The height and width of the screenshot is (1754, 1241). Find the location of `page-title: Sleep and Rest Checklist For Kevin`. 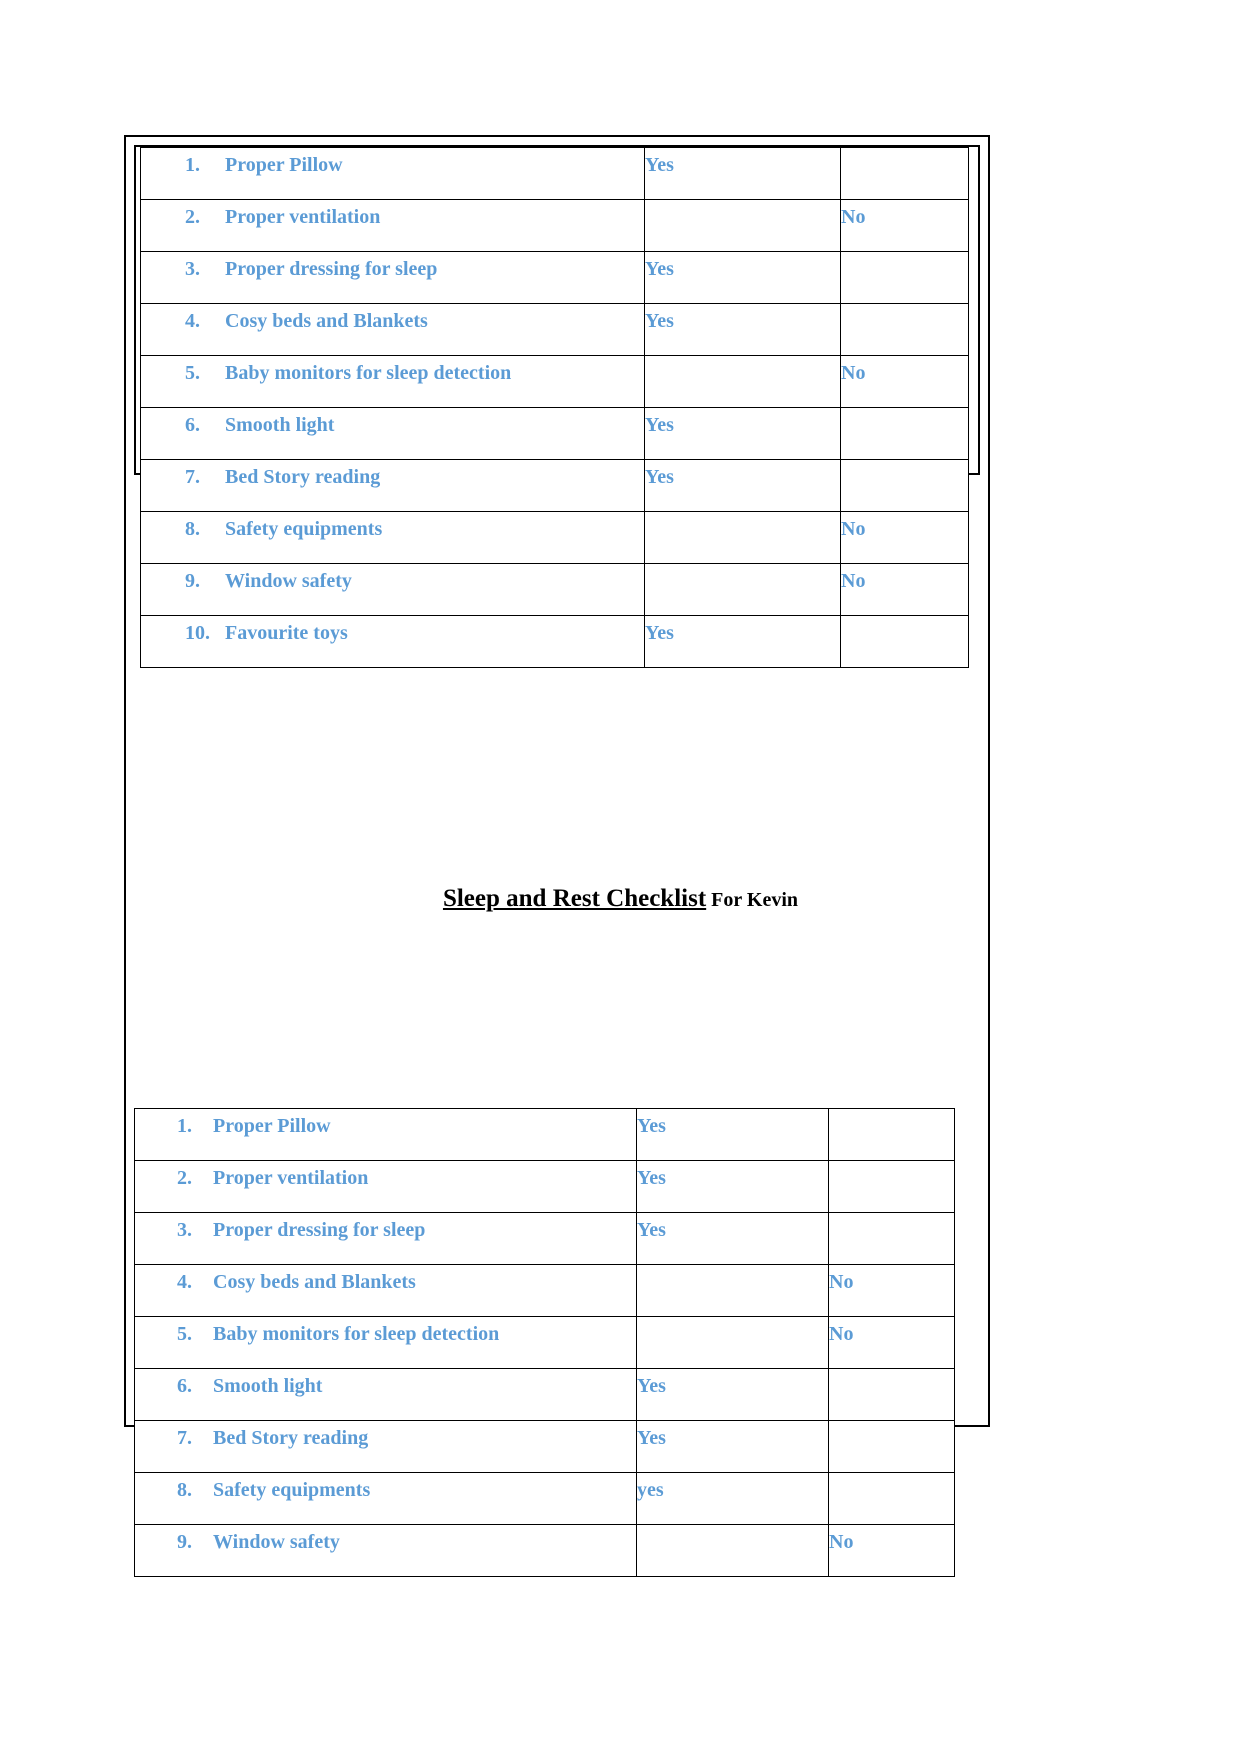

page-title: Sleep and Rest Checklist For Kevin is located at coordinates (620, 899).